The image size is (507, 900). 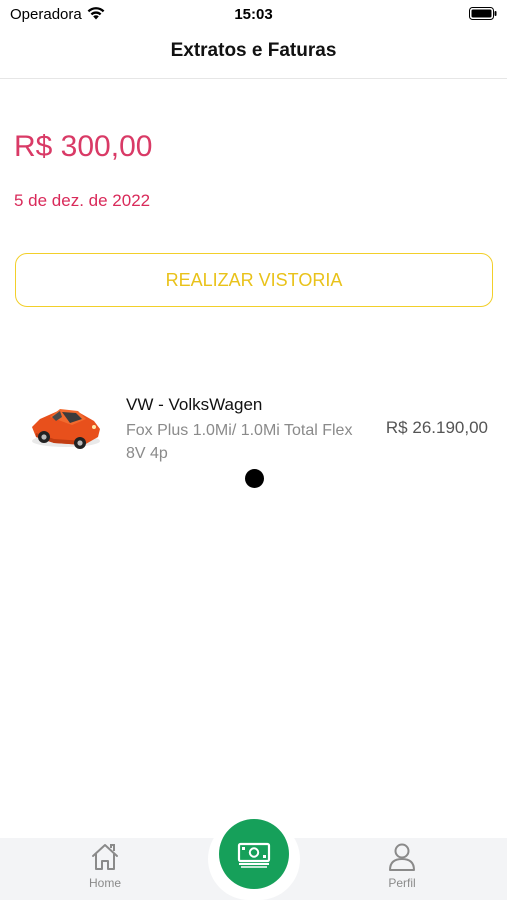 I want to click on money-icon, so click(x=254, y=855).